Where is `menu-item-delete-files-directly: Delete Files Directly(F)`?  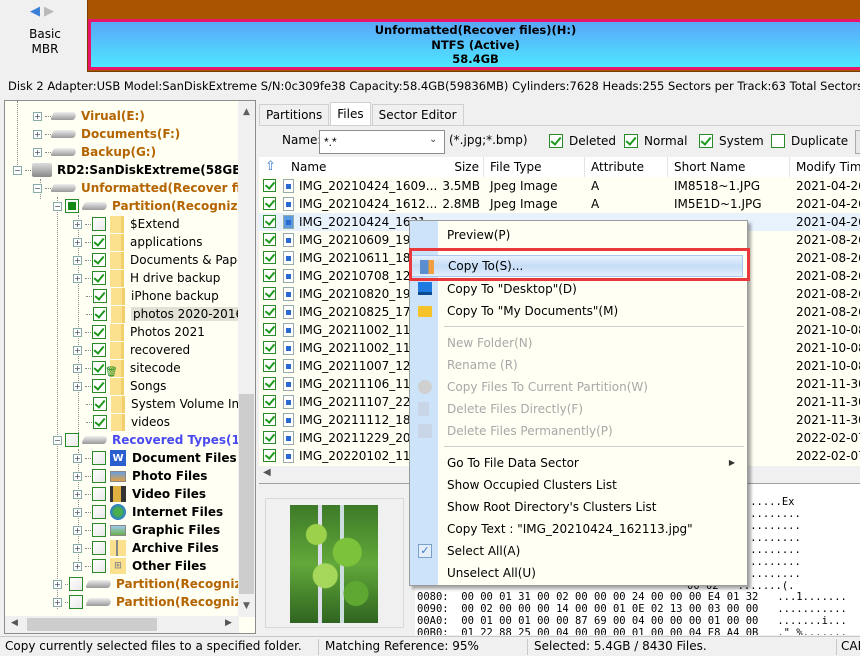
menu-item-delete-files-directly: Delete Files Directly(F) is located at coordinates (578, 409).